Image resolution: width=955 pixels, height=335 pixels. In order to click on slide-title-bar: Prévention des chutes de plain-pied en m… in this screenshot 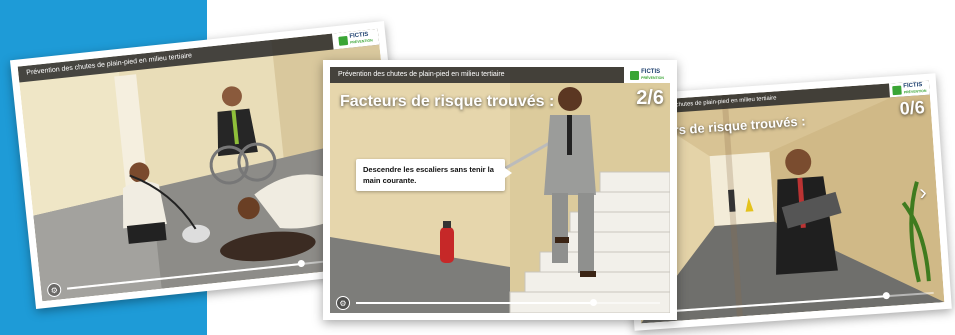, I will do `click(500, 75)`.